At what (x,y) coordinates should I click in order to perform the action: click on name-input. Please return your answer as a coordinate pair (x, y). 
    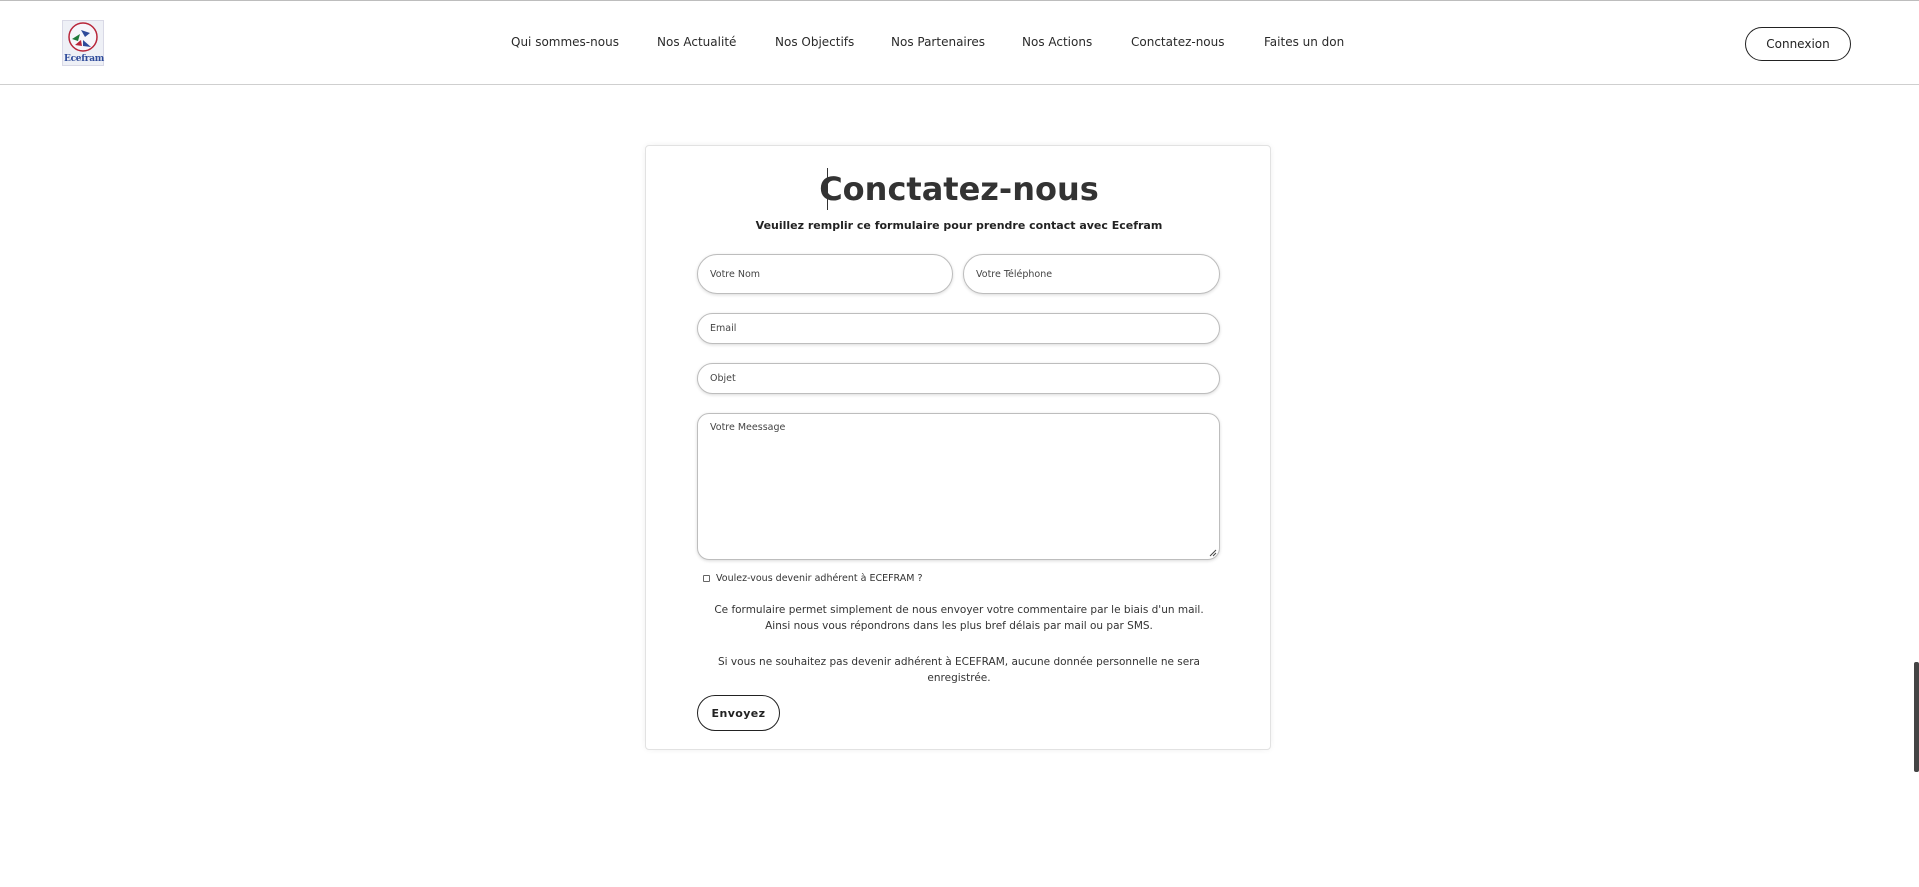
    Looking at the image, I should click on (825, 274).